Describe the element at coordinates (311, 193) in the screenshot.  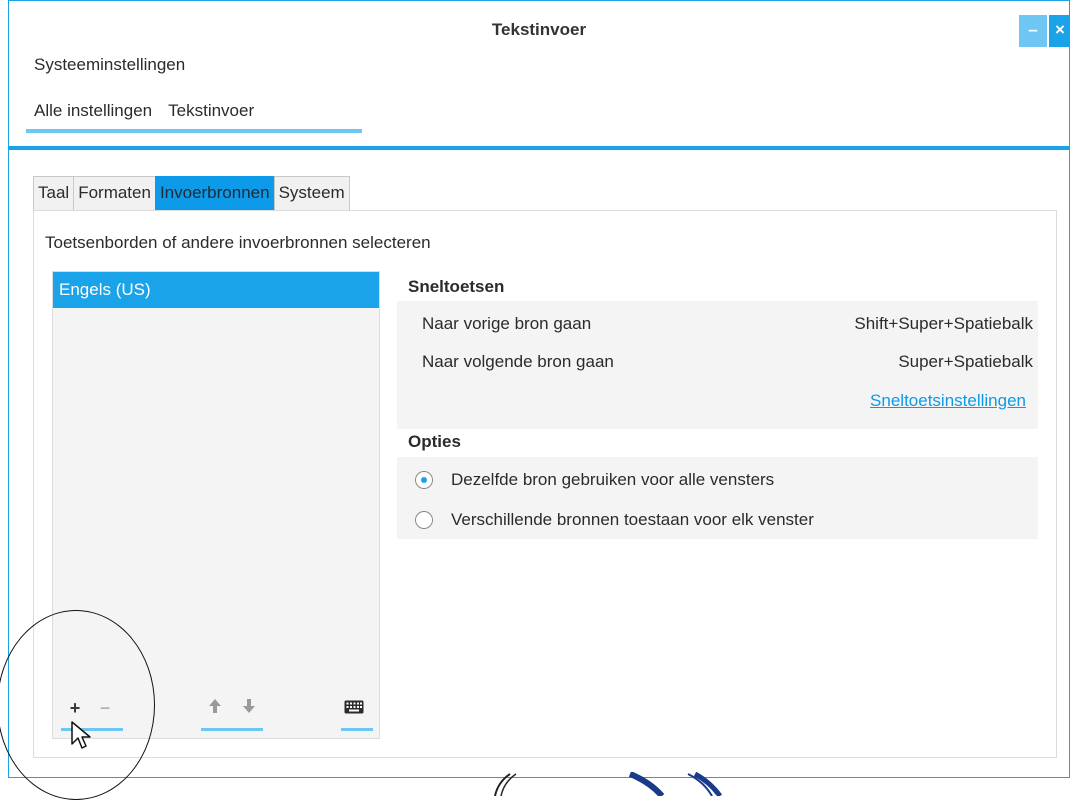
I see `tab-system: Systeem` at that location.